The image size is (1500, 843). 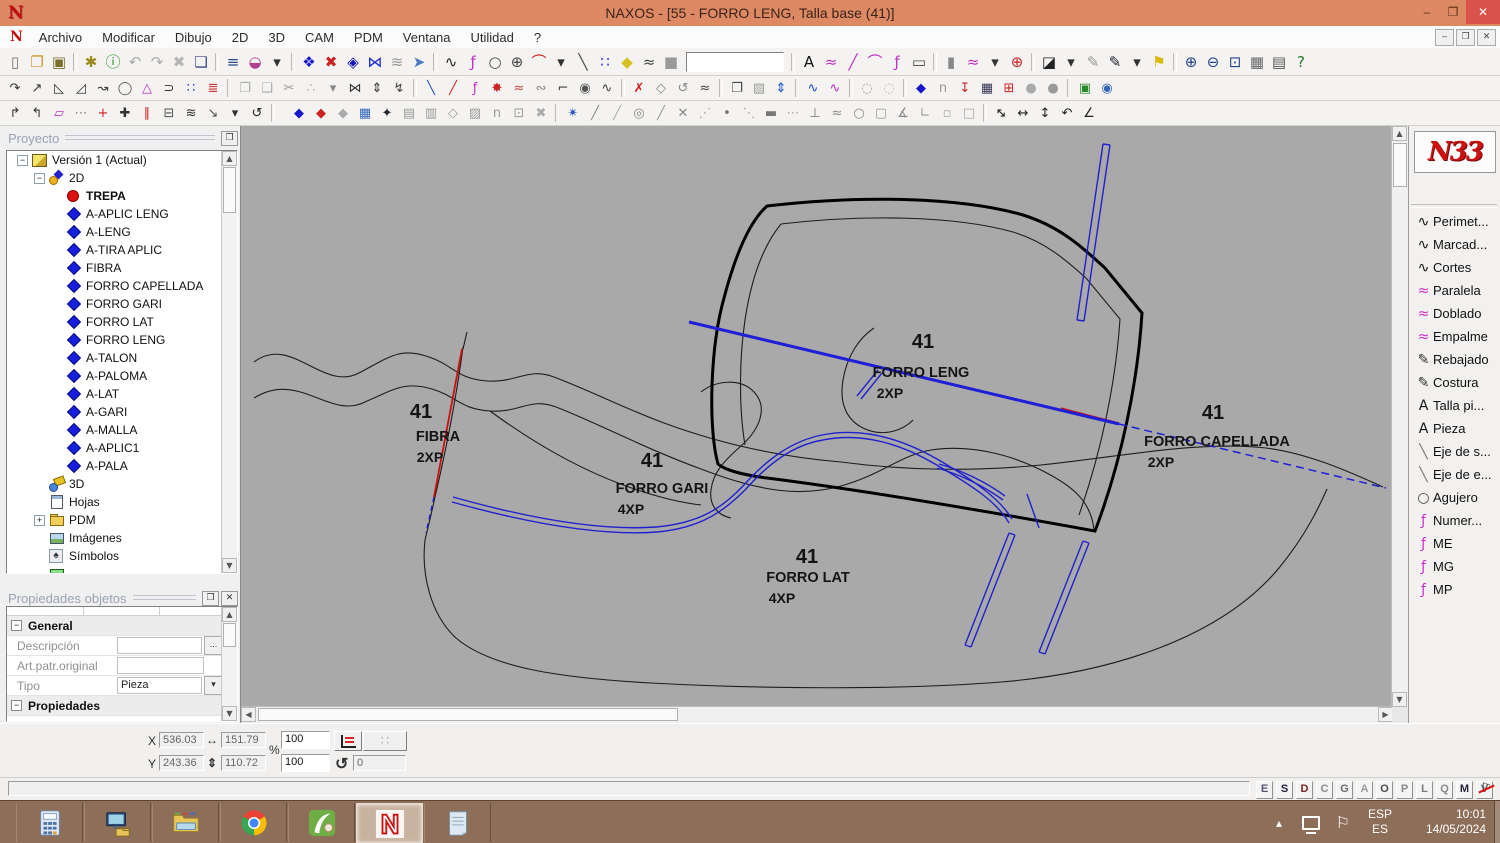 What do you see at coordinates (229, 138) in the screenshot?
I see `project-dock-button: ❐` at bounding box center [229, 138].